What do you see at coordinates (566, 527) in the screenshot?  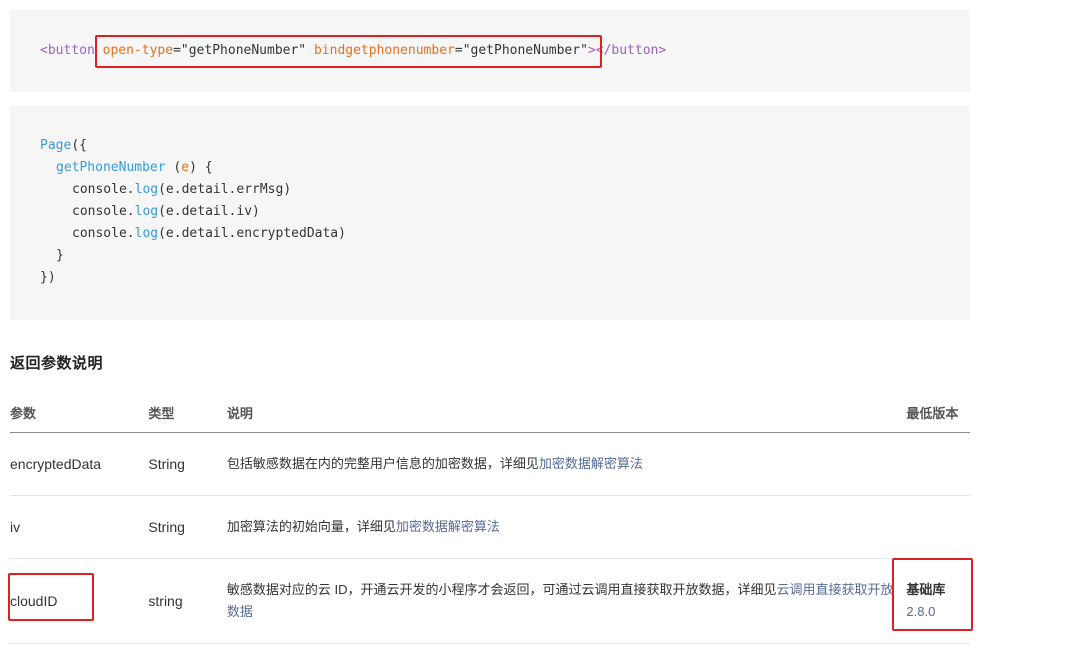 I see `cell-desc: 加密算法的初始向量，详细见加密数据解密算法` at bounding box center [566, 527].